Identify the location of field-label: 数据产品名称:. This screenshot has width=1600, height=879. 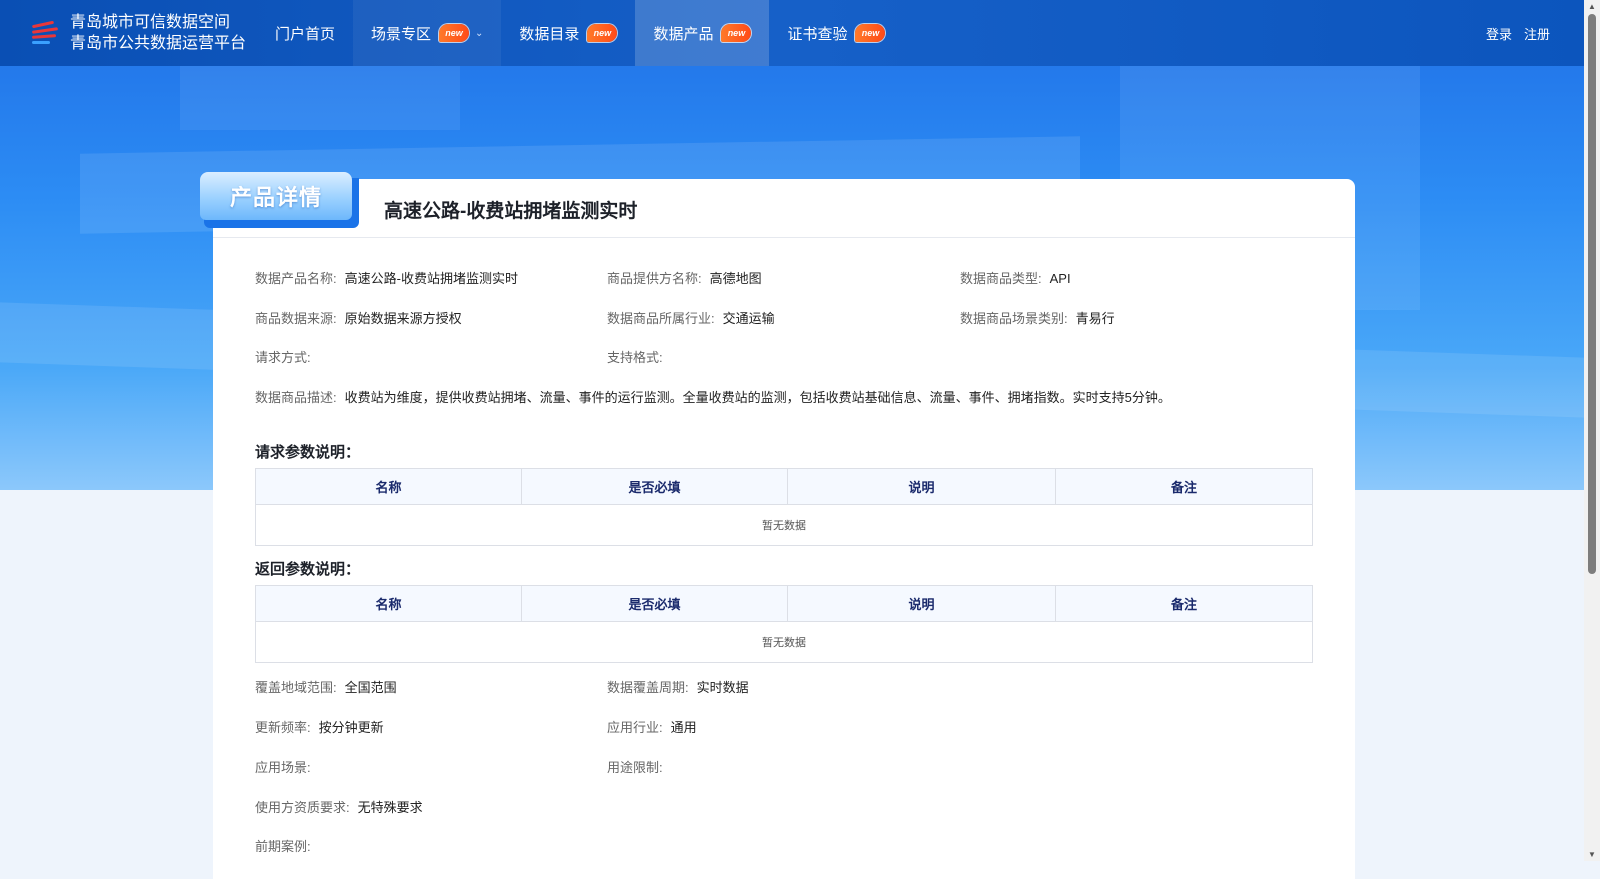
(296, 278).